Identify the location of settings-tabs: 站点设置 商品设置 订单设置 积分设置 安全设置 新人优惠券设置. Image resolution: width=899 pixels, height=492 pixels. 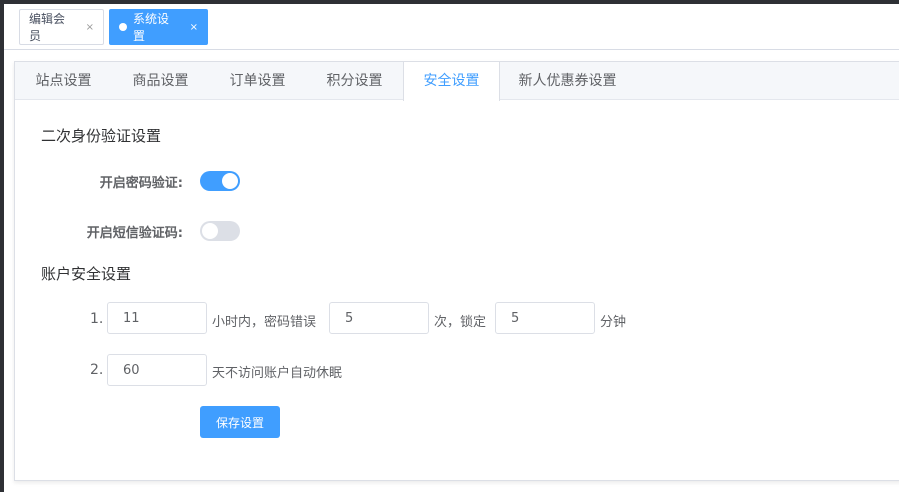
(457, 81).